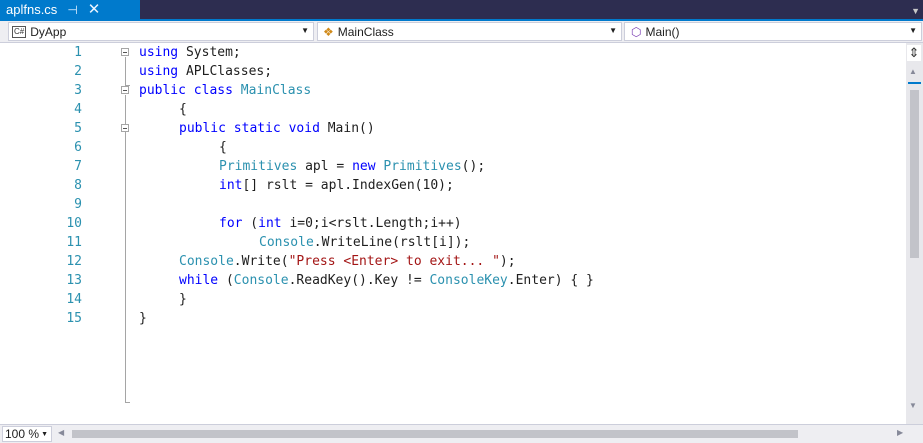  Describe the element at coordinates (336, 185) in the screenshot. I see `code-text: int[] rslt = apl.IndexGen(10);` at that location.